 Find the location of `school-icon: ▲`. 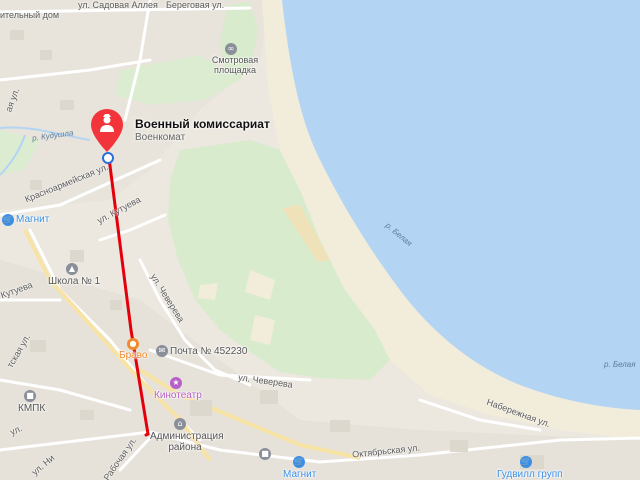

school-icon: ▲ is located at coordinates (72, 269).